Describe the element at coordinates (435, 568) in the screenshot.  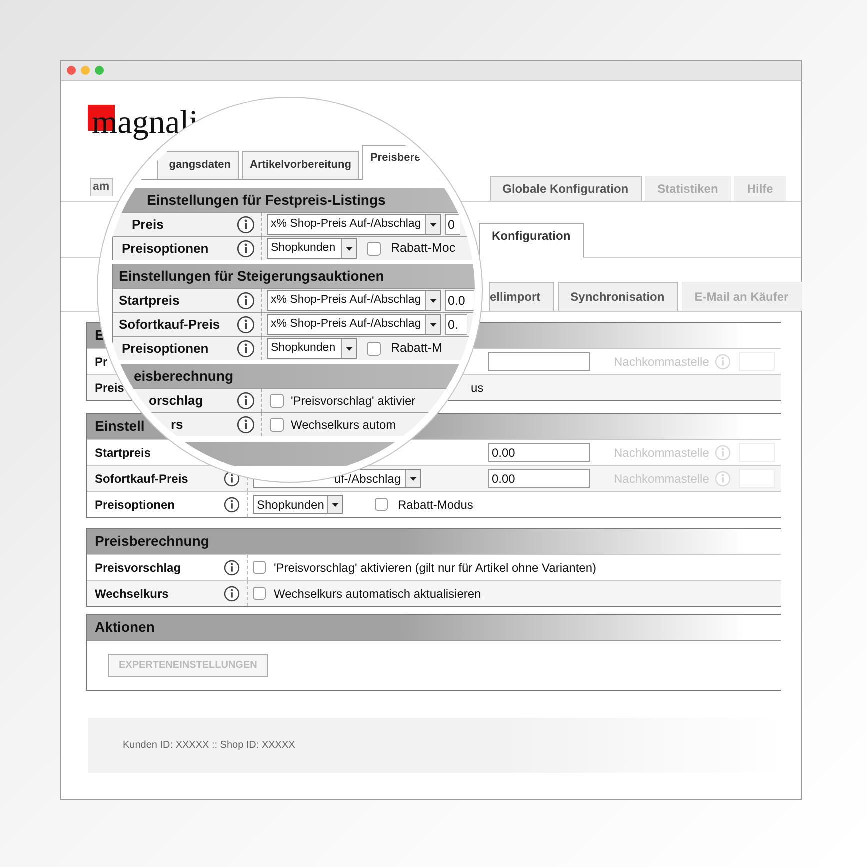
I see `checkbox-label: 'Preisvorschlag' aktivieren (gilt nur für Artikel ohne Varianten)` at that location.